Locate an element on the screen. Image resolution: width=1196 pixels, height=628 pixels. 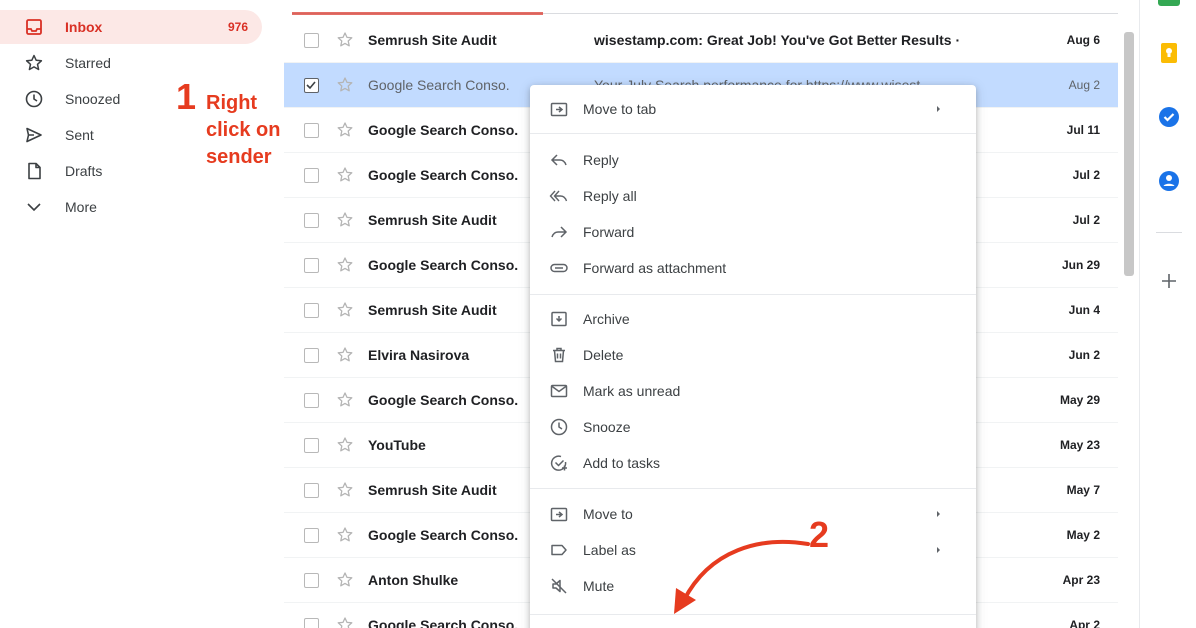
checkmark-icon is located at coordinates (311, 85).